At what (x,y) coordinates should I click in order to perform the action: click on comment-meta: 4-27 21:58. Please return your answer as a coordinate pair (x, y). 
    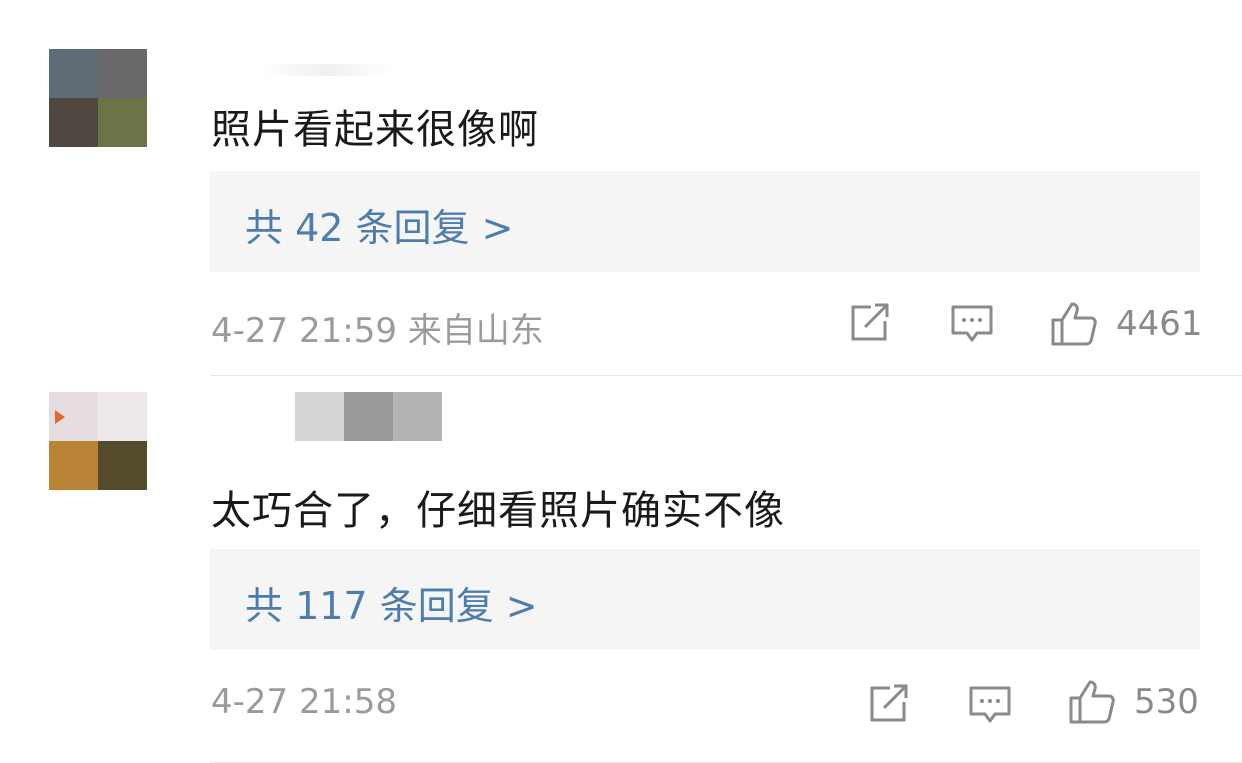
    Looking at the image, I should click on (304, 702).